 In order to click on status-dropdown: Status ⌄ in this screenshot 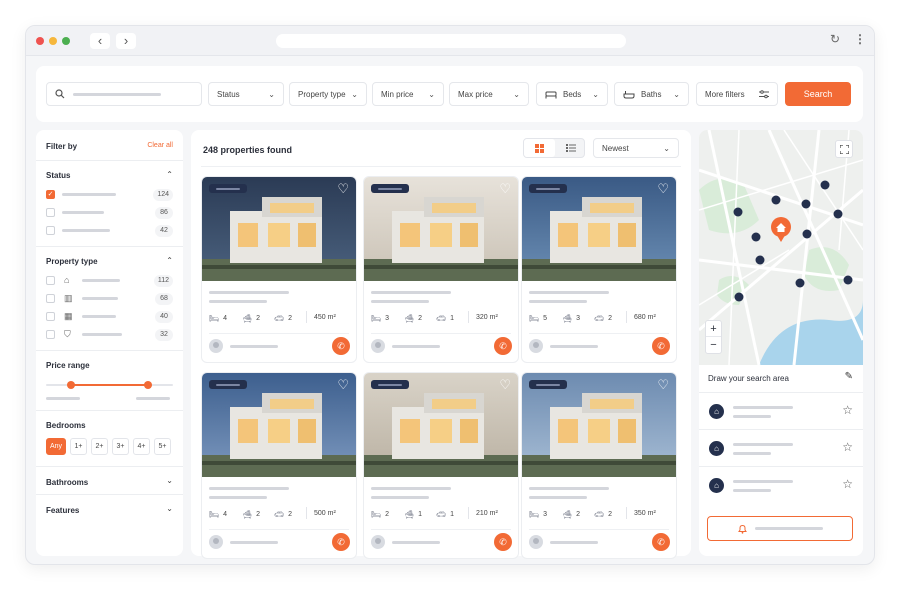, I will do `click(246, 94)`.